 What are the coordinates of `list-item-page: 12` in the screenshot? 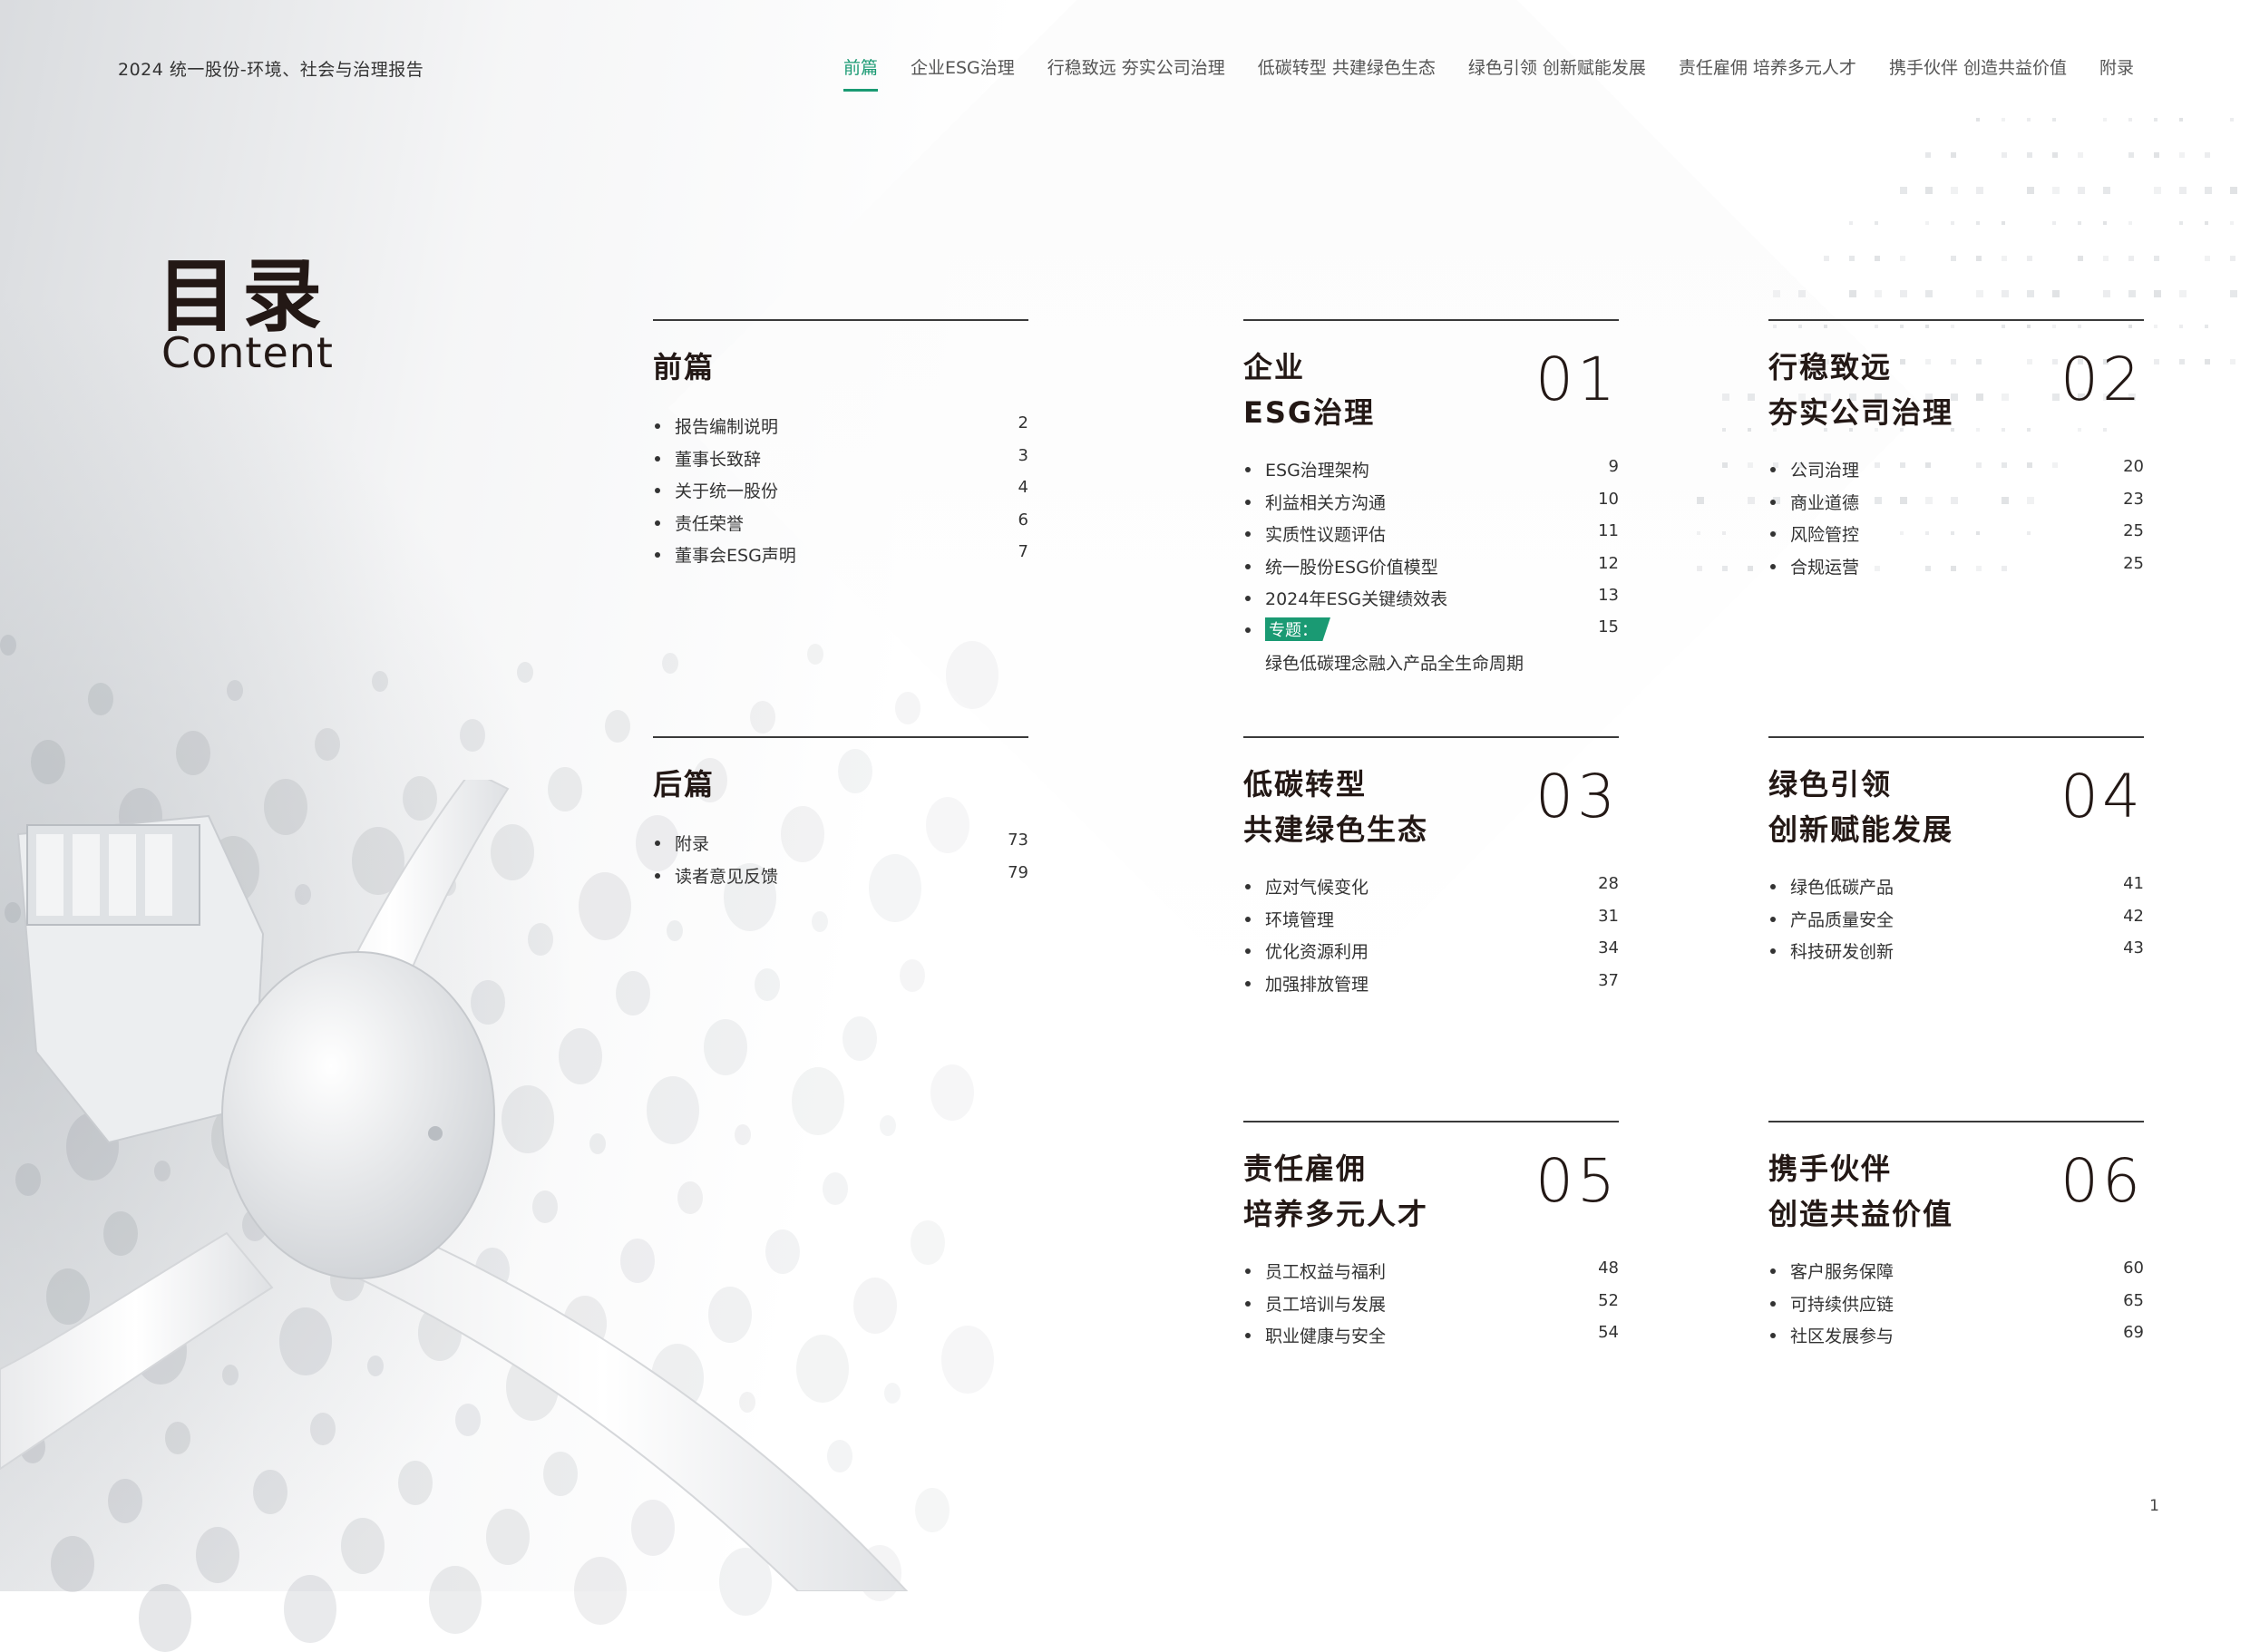 It's located at (1608, 563).